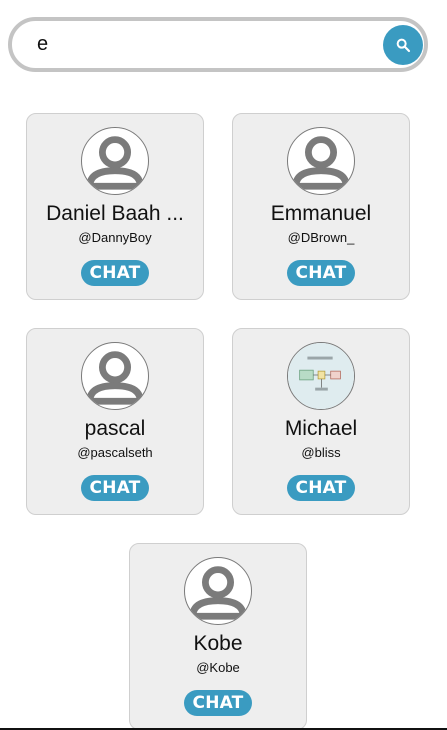 This screenshot has width=447, height=730. What do you see at coordinates (218, 667) in the screenshot?
I see `user-handle: @Kobe` at bounding box center [218, 667].